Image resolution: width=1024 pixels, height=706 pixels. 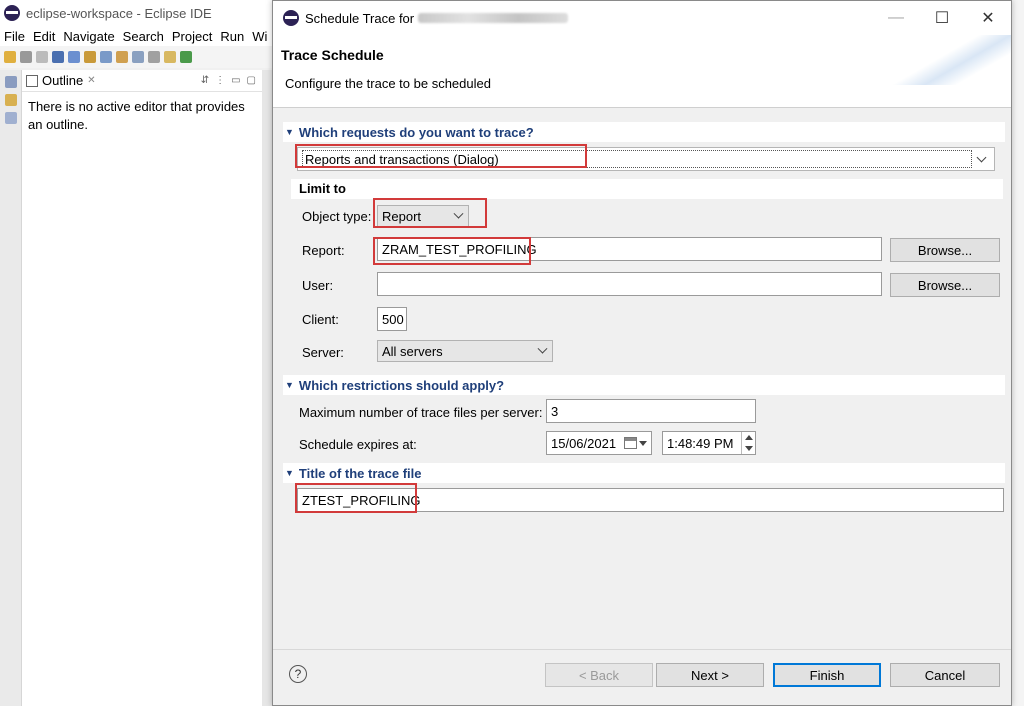 I want to click on object-type-value: Report, so click(x=402, y=216).